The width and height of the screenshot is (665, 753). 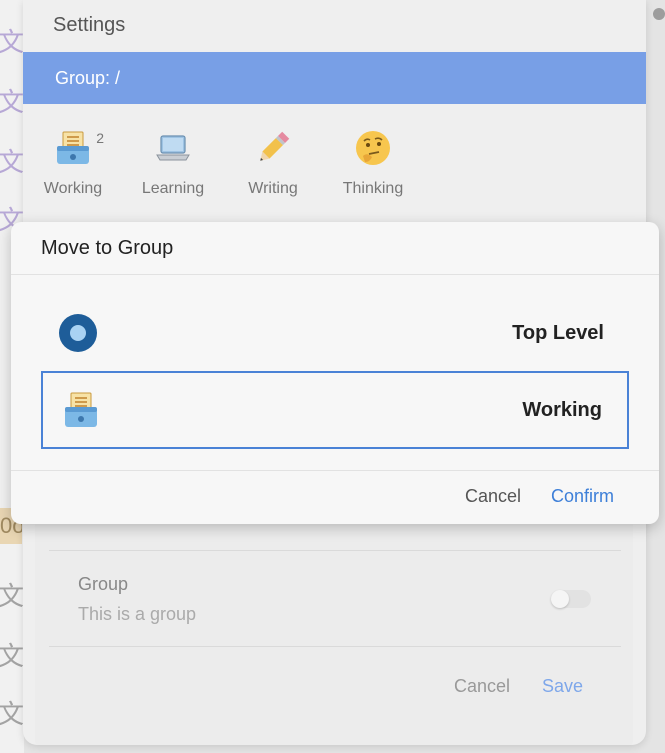 What do you see at coordinates (73, 148) in the screenshot?
I see `card-index-box-icon: 2` at bounding box center [73, 148].